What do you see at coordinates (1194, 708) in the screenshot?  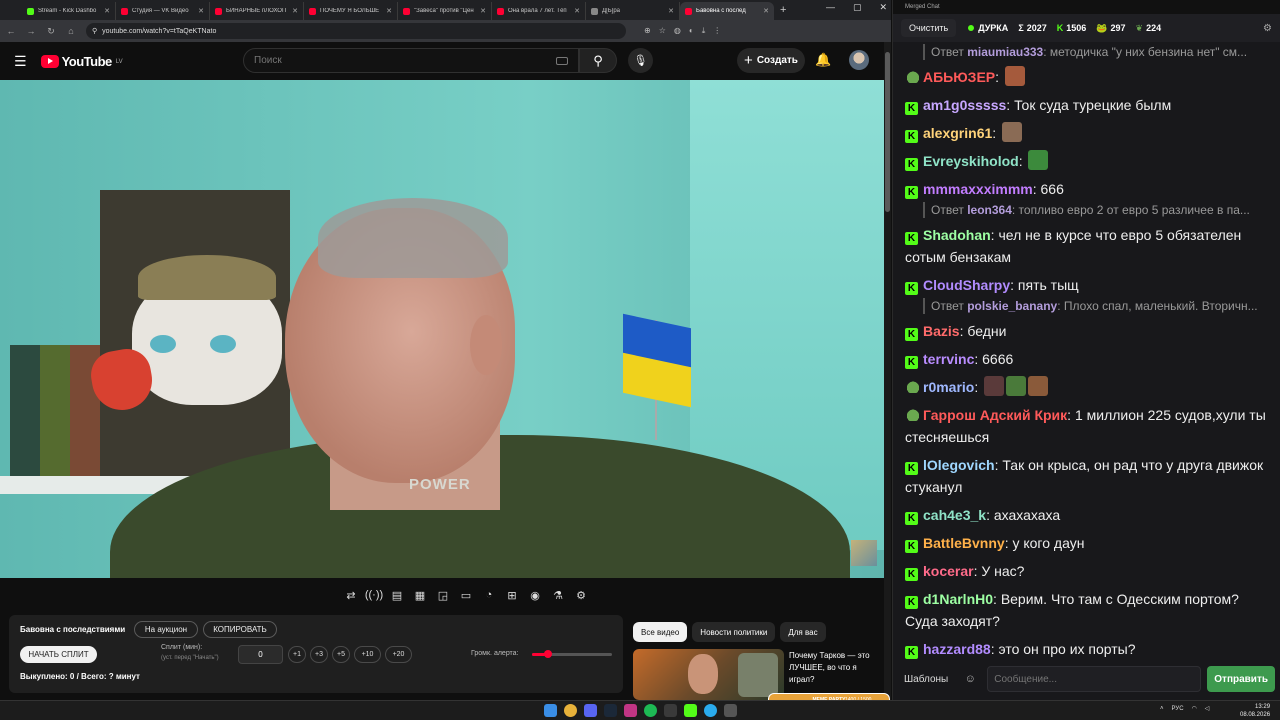 I see `wifi-icon: ◠` at bounding box center [1194, 708].